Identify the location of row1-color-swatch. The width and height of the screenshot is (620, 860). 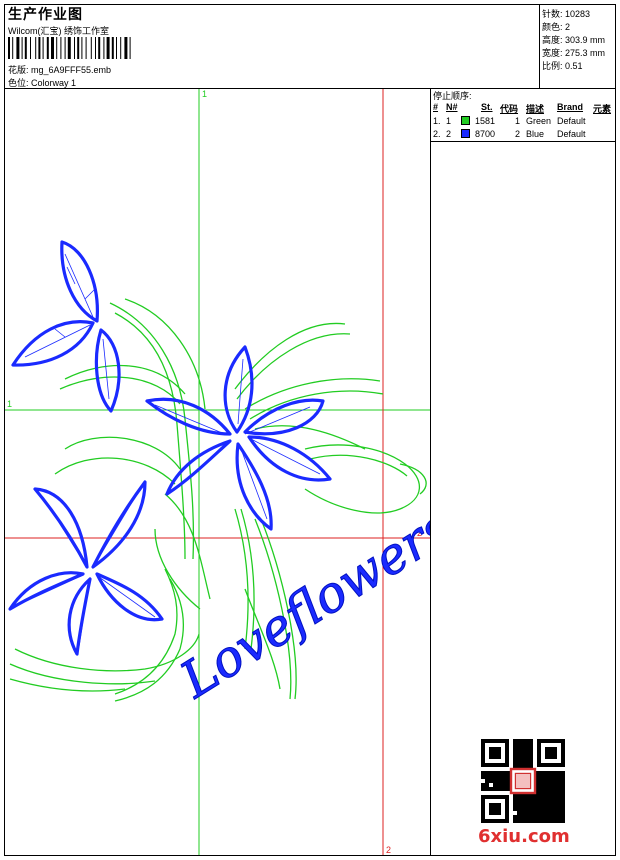
(465, 120).